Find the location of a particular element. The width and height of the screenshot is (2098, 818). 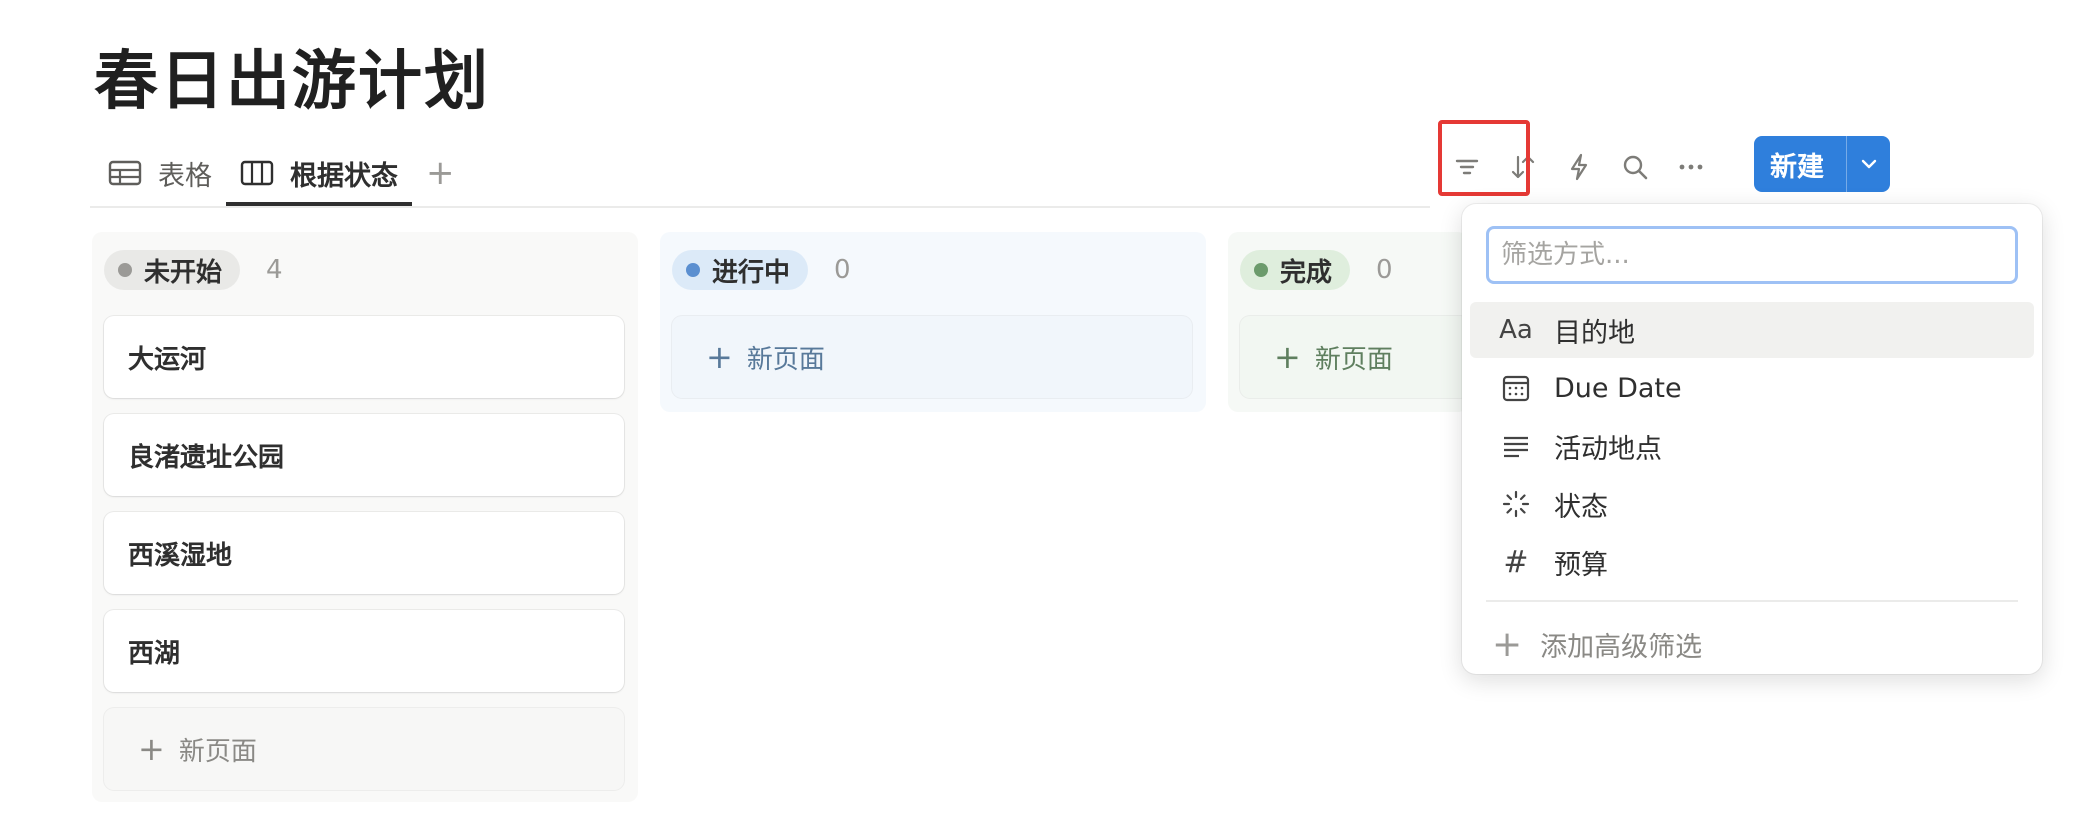

view-tabs: 表格 根据状态 + is located at coordinates (281, 173).